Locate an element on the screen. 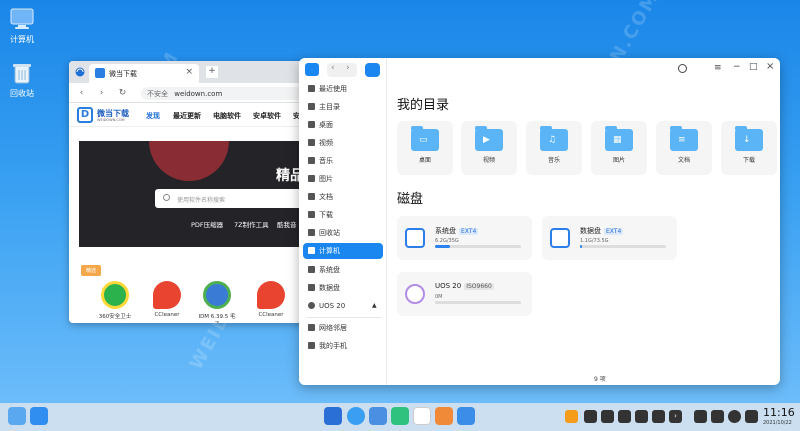  disk-uos20: UOS 20 ISO9660 0M is located at coordinates (464, 294).